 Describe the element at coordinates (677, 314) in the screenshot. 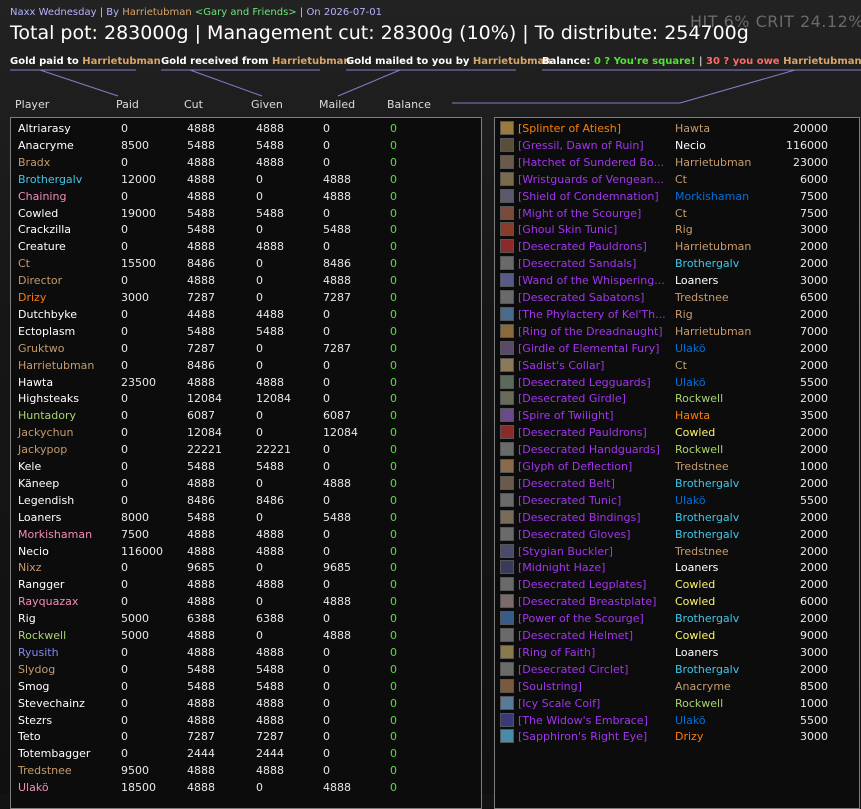

I see `loot-row: [The Phylactery of Kel'Th... Rig 2000` at that location.